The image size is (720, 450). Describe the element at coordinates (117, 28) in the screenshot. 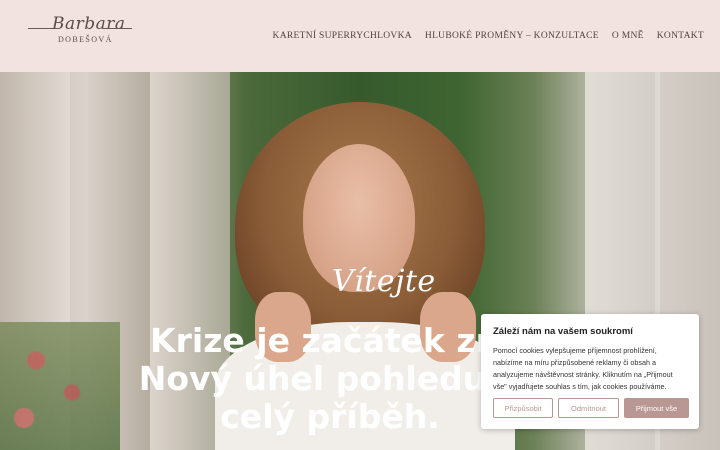

I see `logo-line-right` at that location.